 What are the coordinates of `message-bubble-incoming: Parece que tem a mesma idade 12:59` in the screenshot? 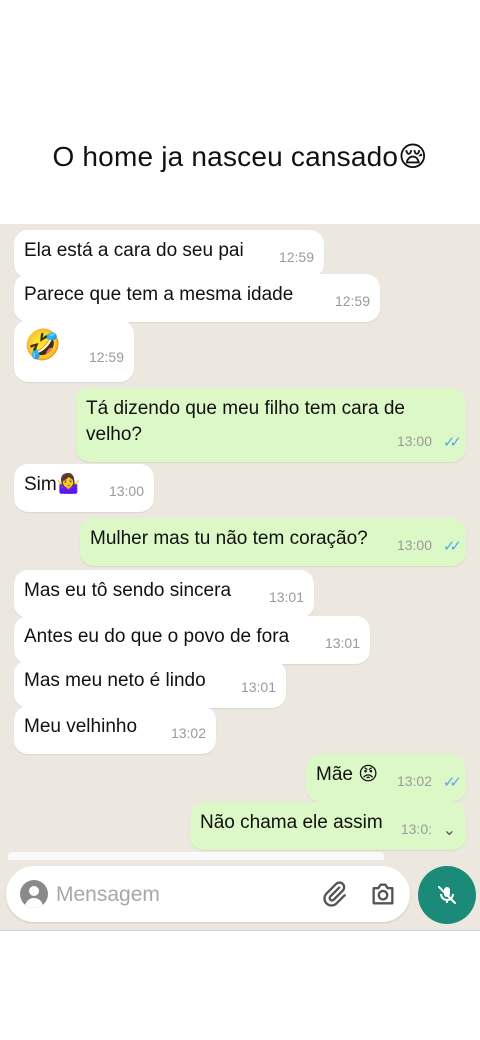 It's located at (197, 298).